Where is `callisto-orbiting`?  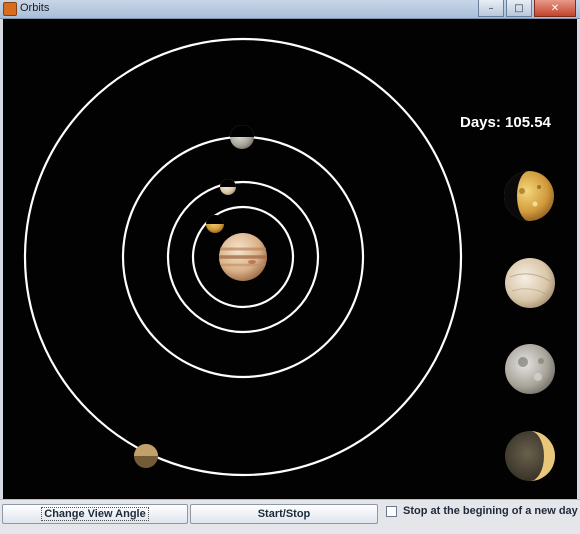 callisto-orbiting is located at coordinates (146, 456).